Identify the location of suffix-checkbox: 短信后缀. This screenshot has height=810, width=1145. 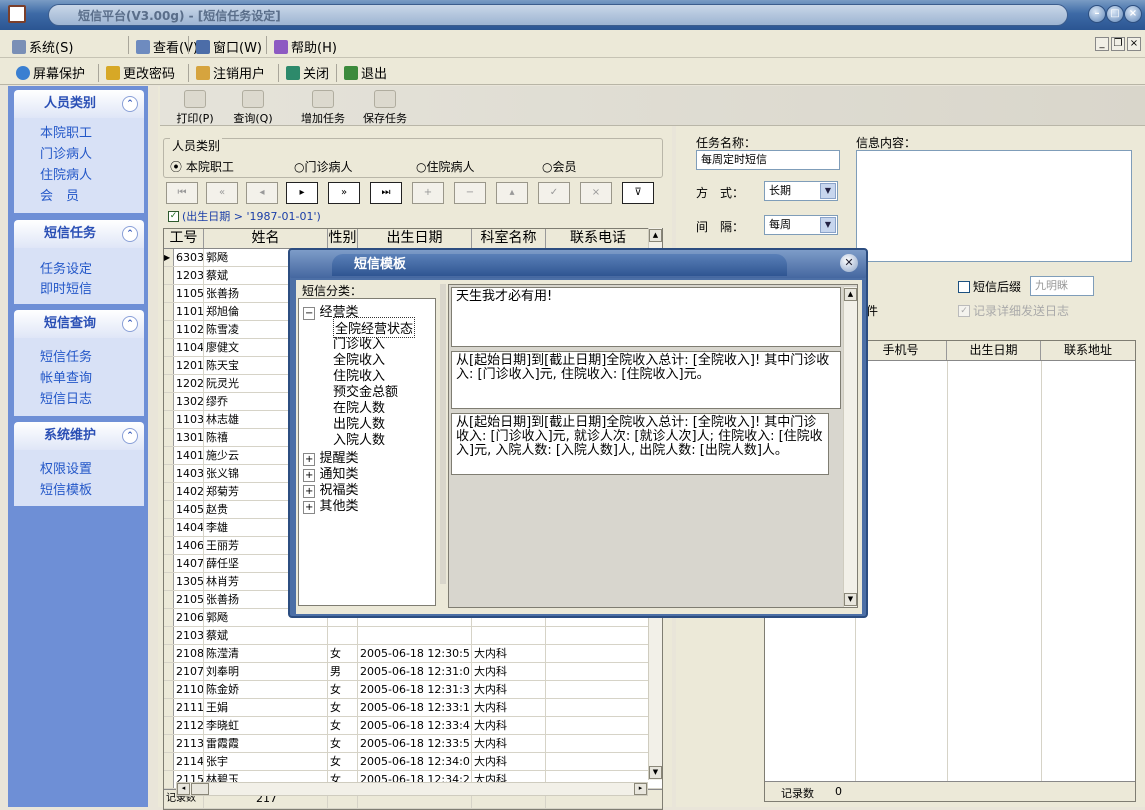
(989, 286).